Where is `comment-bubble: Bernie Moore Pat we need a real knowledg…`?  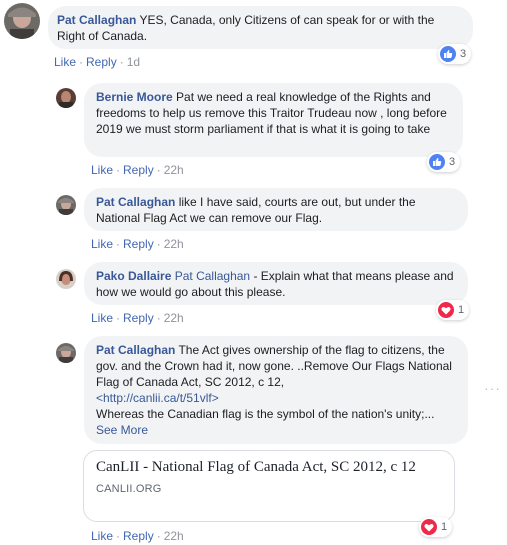 comment-bubble: Bernie Moore Pat we need a real knowledg… is located at coordinates (273, 120).